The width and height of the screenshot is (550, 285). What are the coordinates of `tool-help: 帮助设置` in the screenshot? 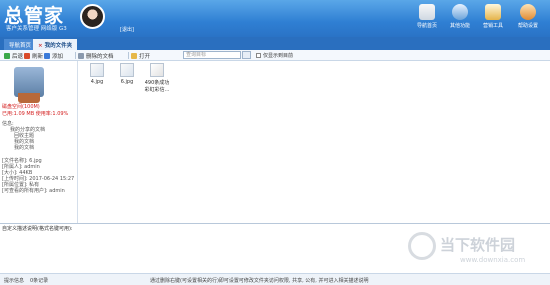 It's located at (528, 16).